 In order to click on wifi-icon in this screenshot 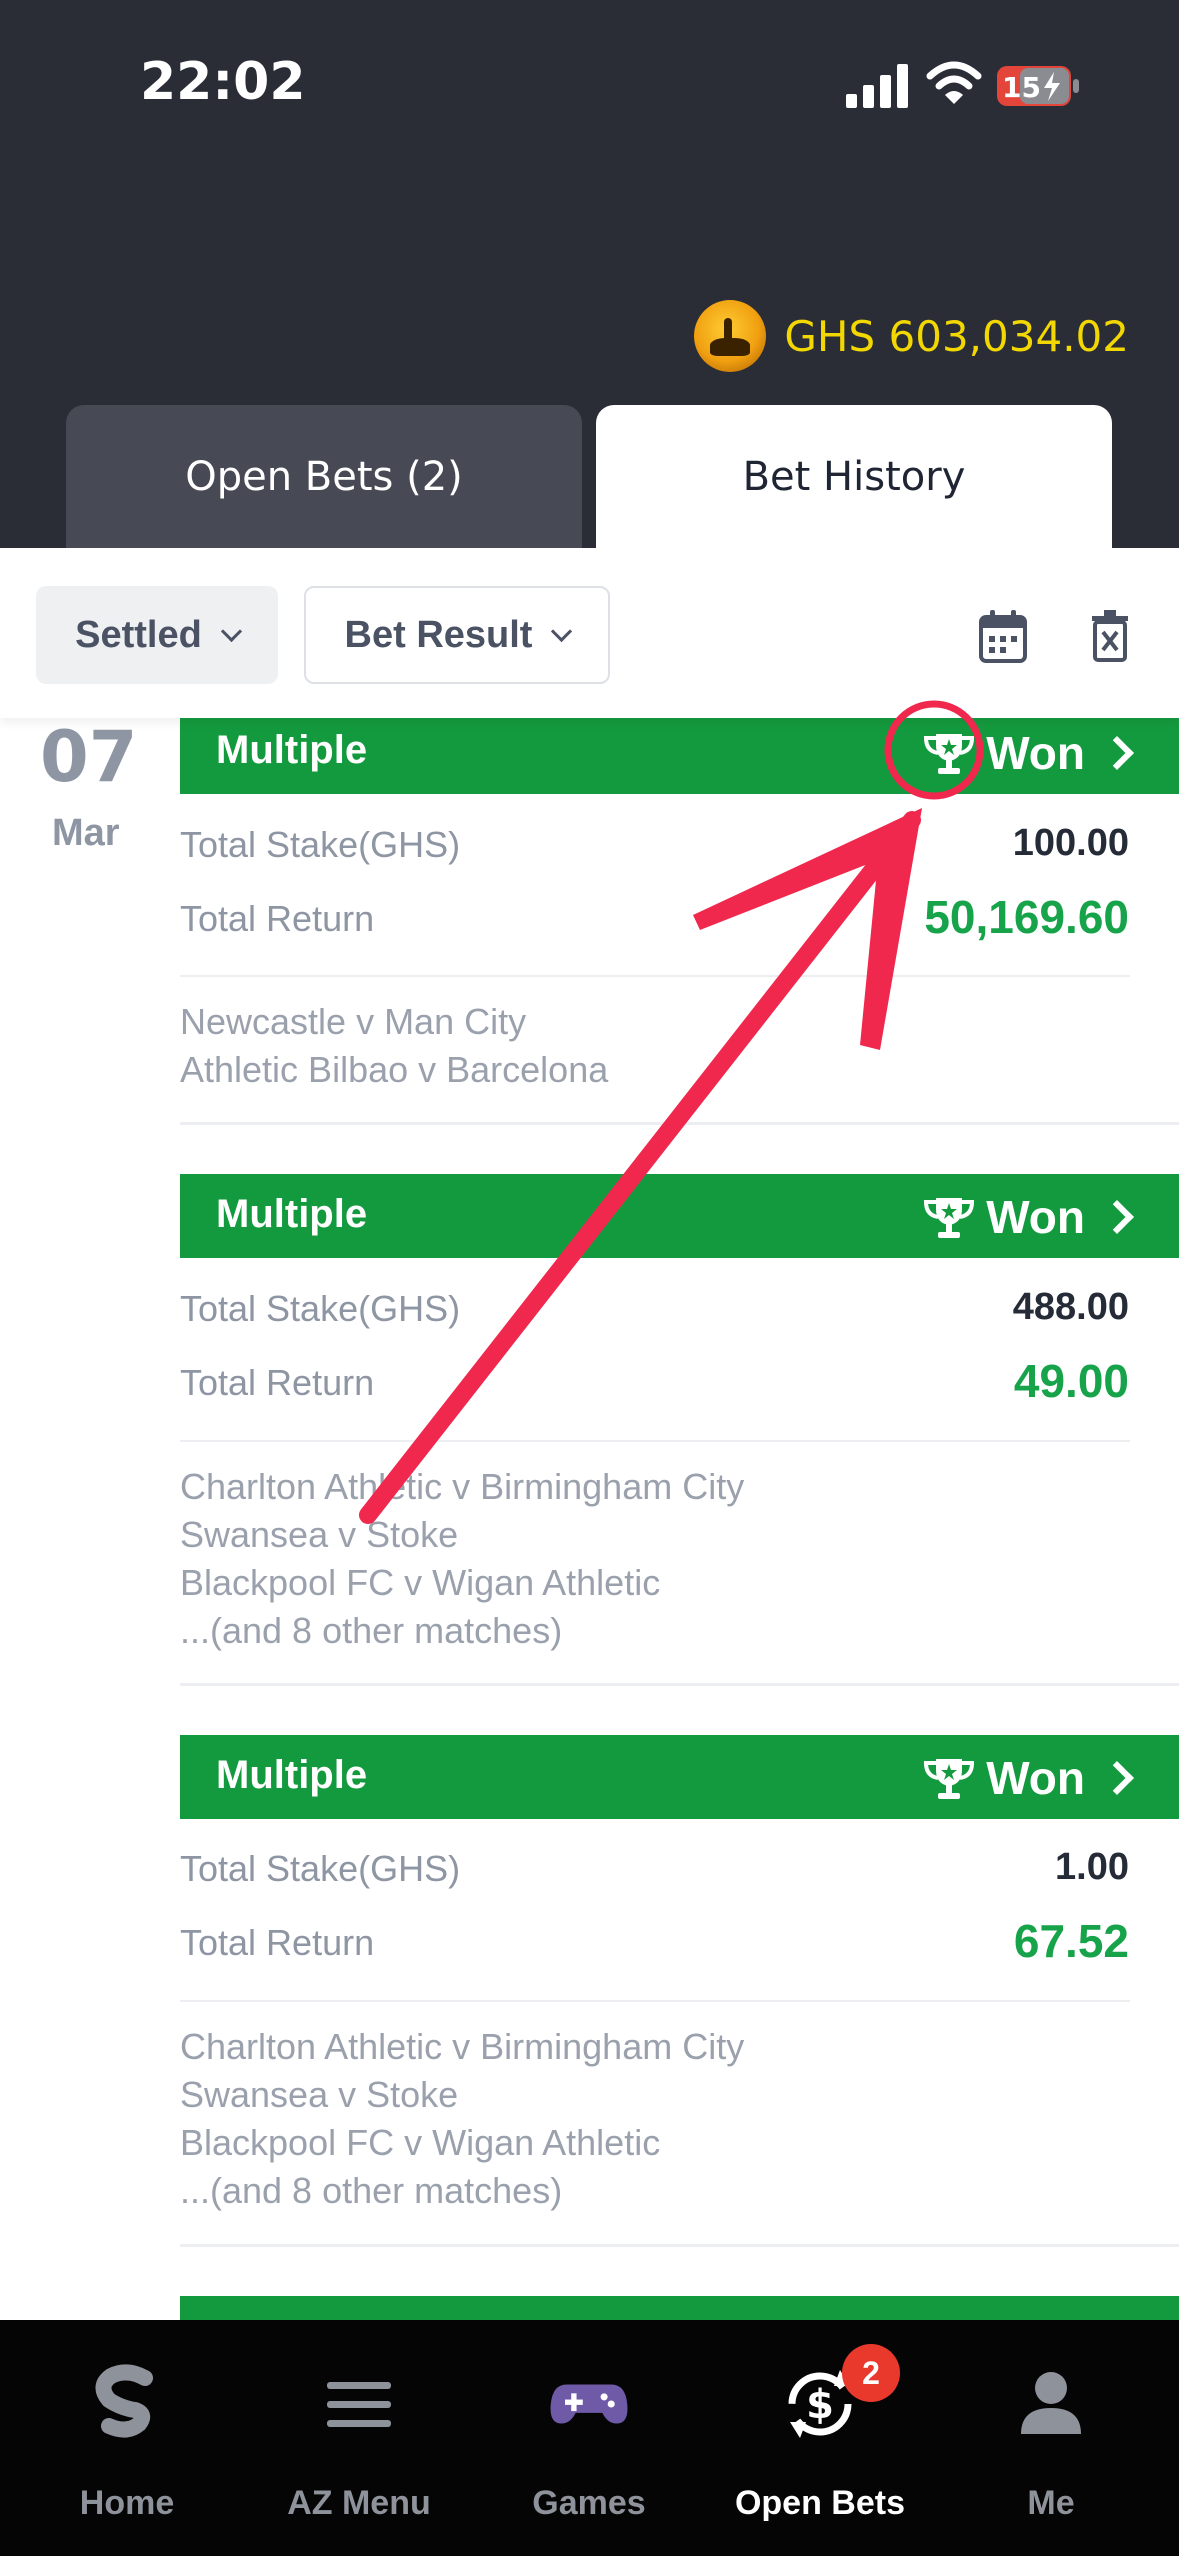, I will do `click(954, 82)`.